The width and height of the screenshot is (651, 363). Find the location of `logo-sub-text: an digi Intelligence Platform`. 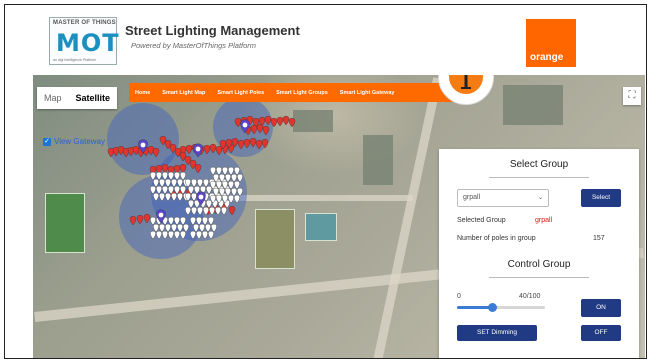

logo-sub-text: an digi Intelligence Platform is located at coordinates (74, 60).